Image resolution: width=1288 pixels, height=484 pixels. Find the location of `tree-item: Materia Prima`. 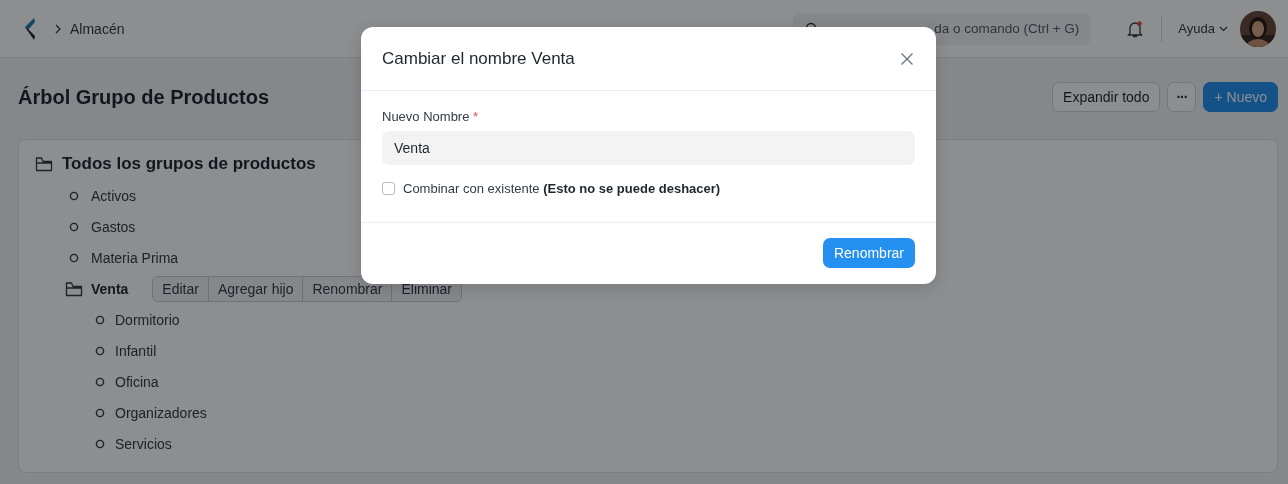

tree-item: Materia Prima is located at coordinates (135, 257).